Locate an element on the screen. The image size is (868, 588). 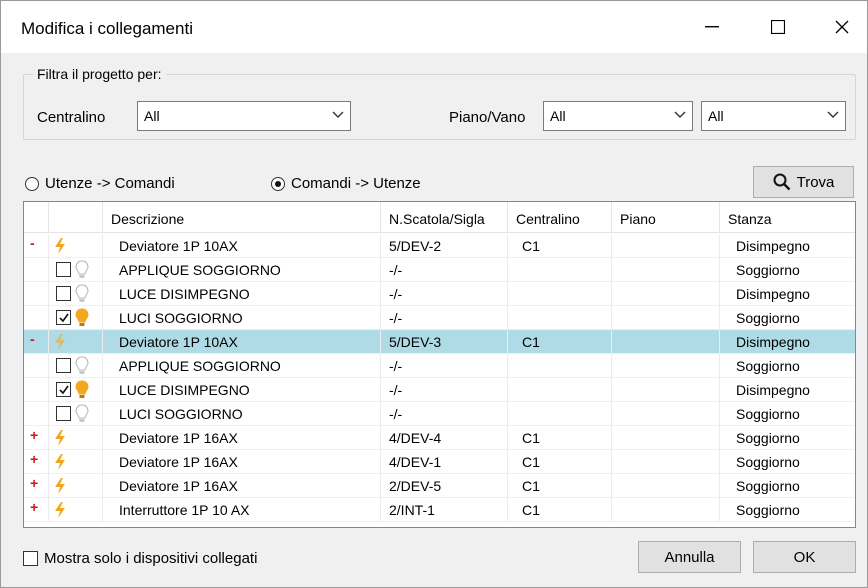
radio-utenze-comandi: Utenze -> Comandi is located at coordinates (100, 183).